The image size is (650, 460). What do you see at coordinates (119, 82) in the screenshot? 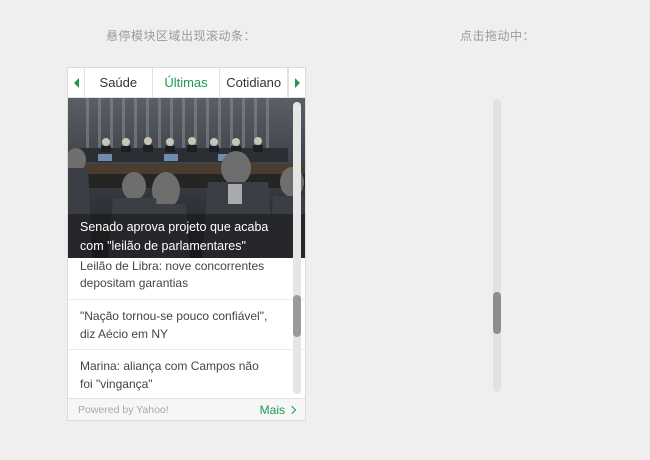
I see `tab-saude: Saúde` at bounding box center [119, 82].